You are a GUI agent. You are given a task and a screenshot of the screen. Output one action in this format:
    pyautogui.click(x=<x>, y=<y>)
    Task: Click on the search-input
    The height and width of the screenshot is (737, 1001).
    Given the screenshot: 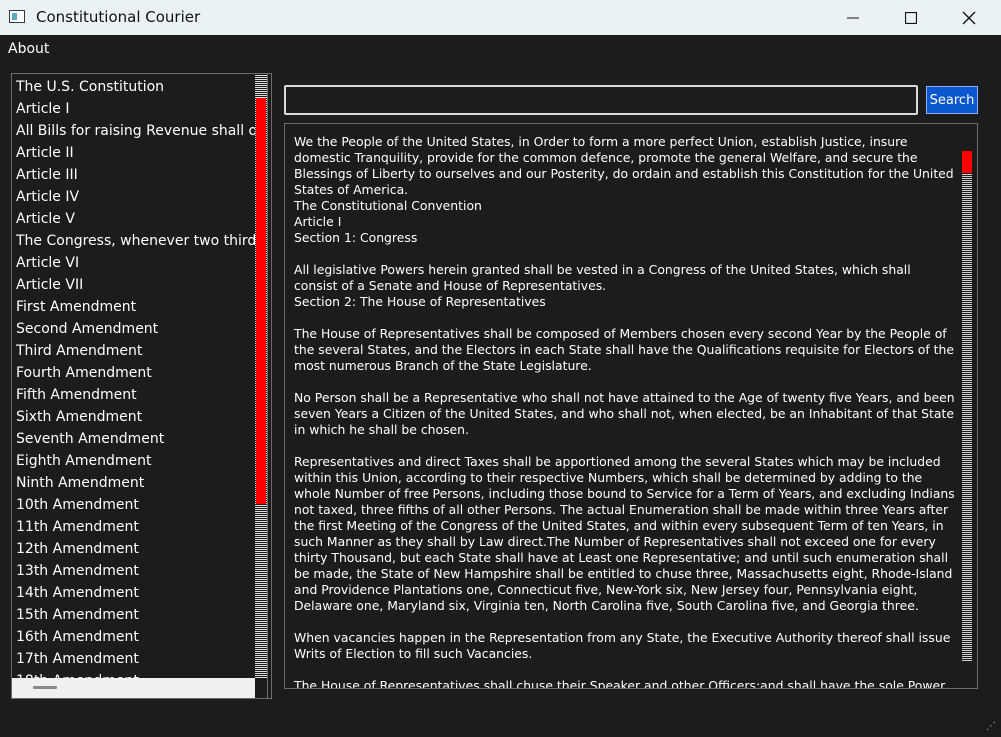 What is the action you would take?
    pyautogui.click(x=601, y=100)
    